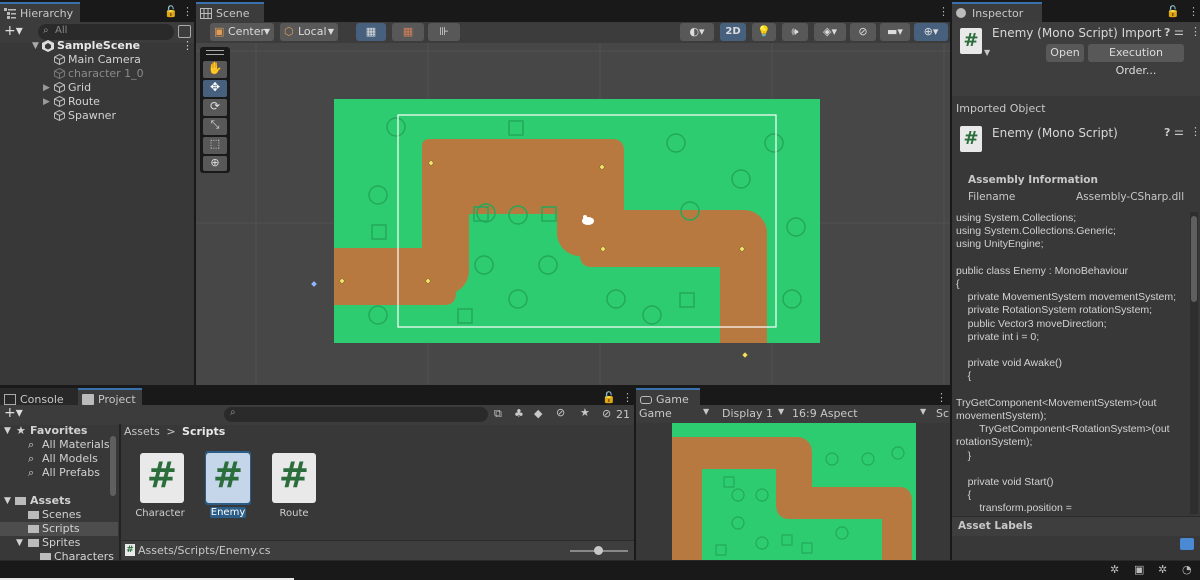 This screenshot has height=580, width=1200. Describe the element at coordinates (215, 145) in the screenshot. I see `rect-tool-icon: ⬚` at that location.